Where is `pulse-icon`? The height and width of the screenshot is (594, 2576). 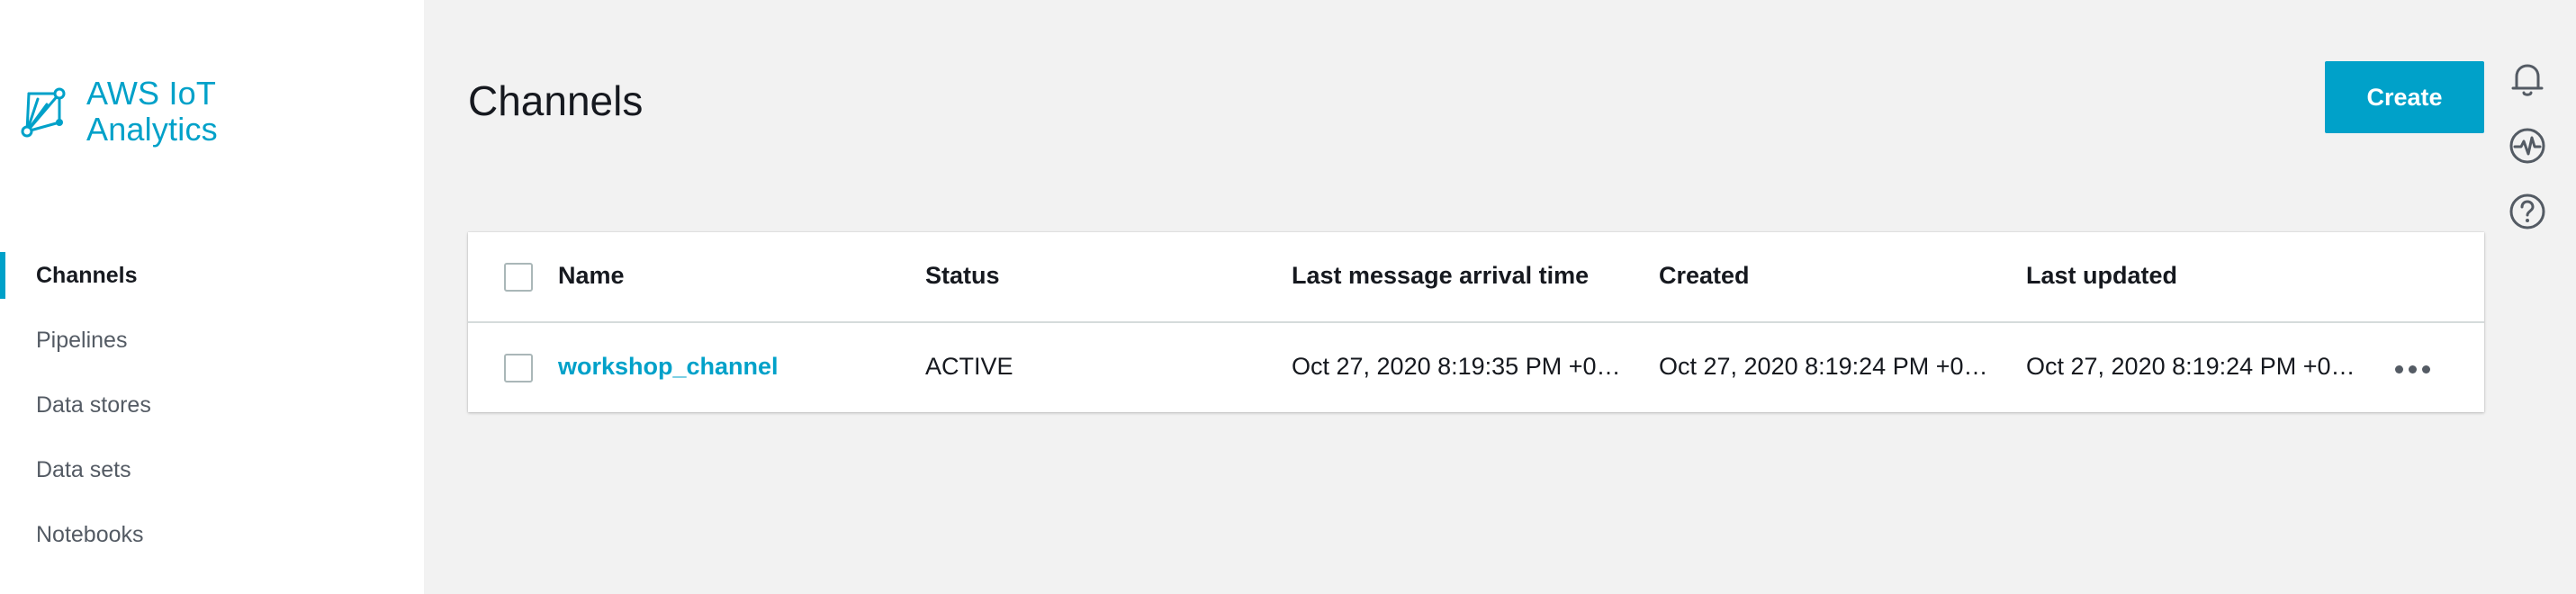 pulse-icon is located at coordinates (2527, 146).